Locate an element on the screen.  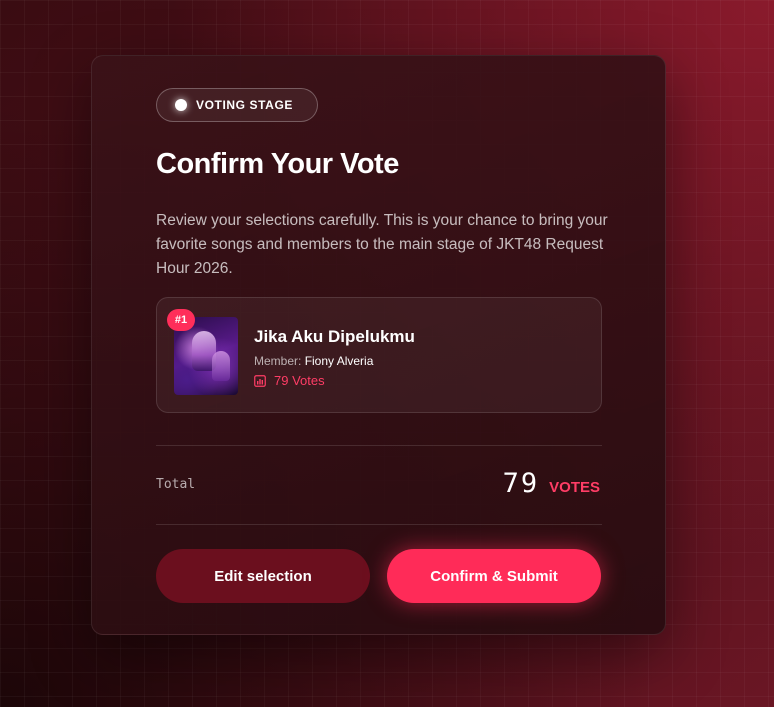
total-unit: VOTES is located at coordinates (574, 487).